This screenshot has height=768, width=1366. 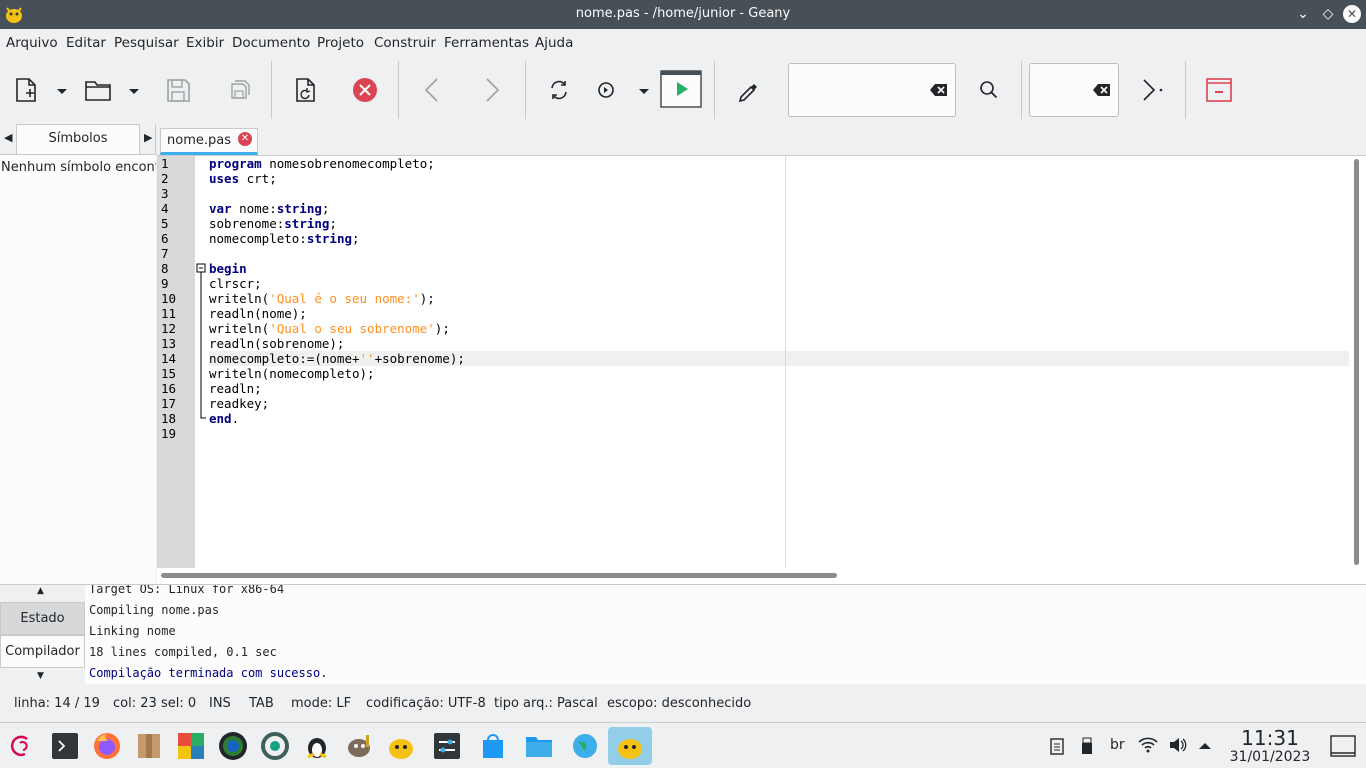 I want to click on settings-icon, so click(x=447, y=746).